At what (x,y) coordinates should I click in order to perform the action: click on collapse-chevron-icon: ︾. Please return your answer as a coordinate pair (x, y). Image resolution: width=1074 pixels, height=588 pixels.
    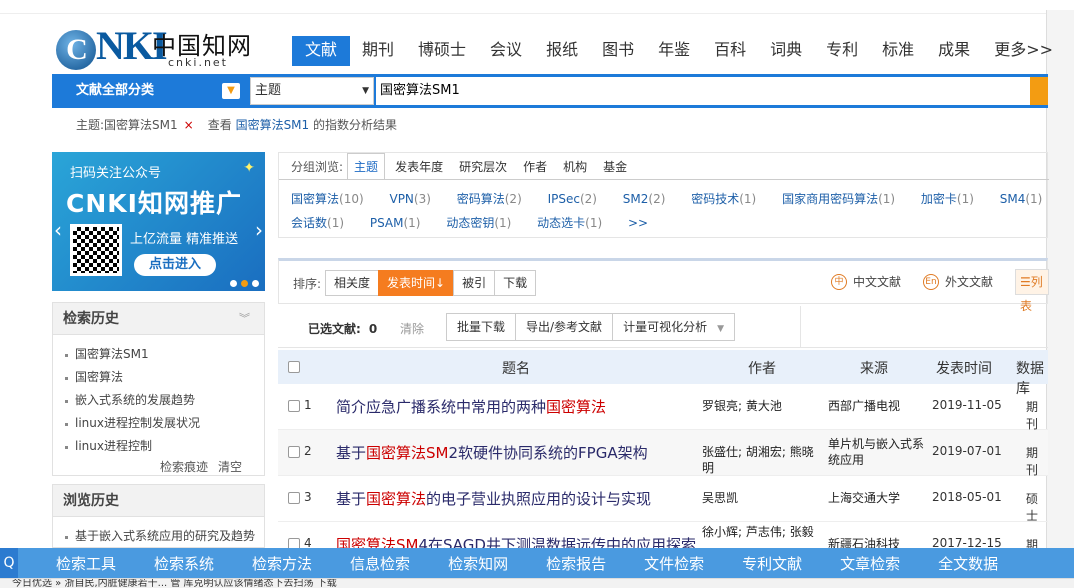
    Looking at the image, I should click on (244, 319).